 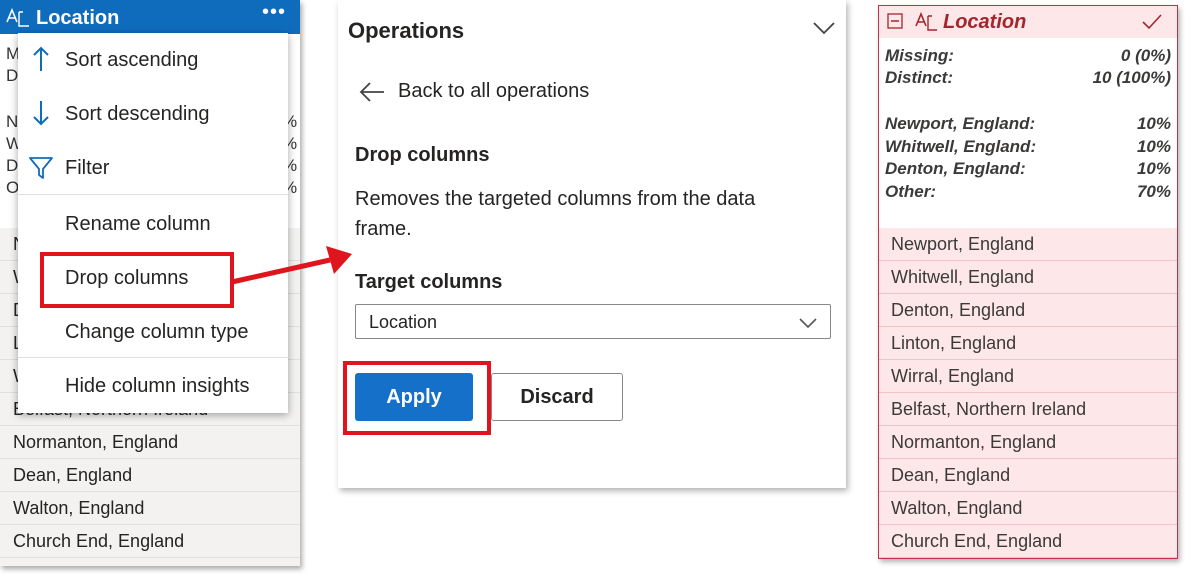 What do you see at coordinates (12, 121) in the screenshot?
I see `stat-fragment: N` at bounding box center [12, 121].